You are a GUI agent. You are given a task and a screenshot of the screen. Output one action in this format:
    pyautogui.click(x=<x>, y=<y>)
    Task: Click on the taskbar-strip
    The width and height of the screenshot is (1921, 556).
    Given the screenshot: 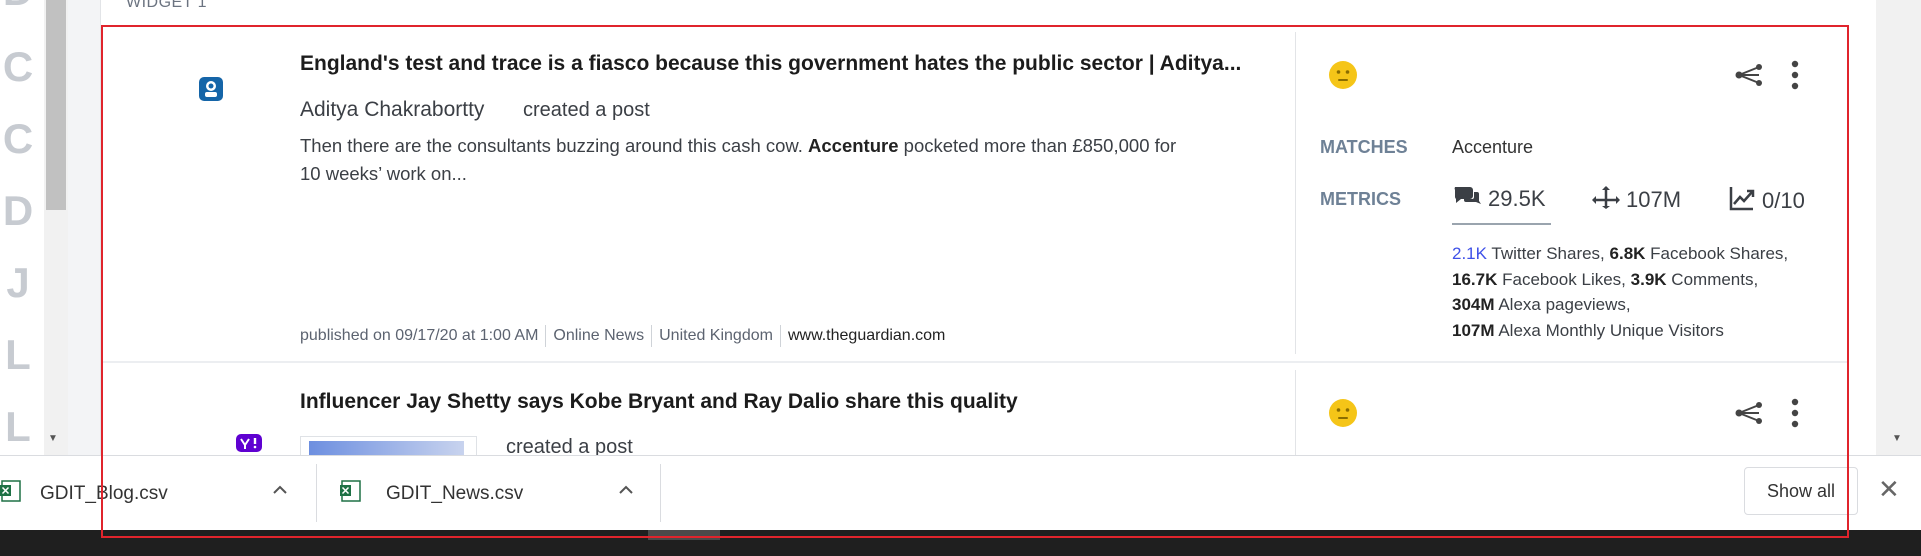 What is the action you would take?
    pyautogui.click(x=960, y=543)
    